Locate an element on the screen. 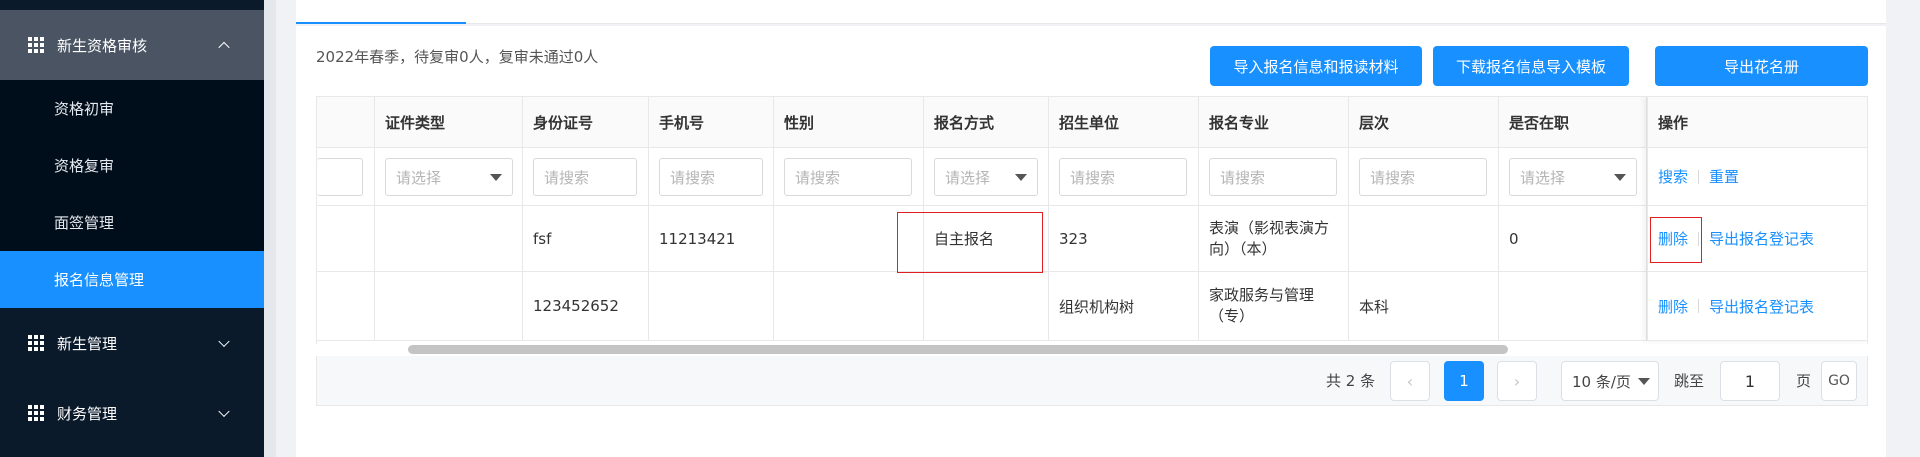  go-button: GO is located at coordinates (1839, 381).